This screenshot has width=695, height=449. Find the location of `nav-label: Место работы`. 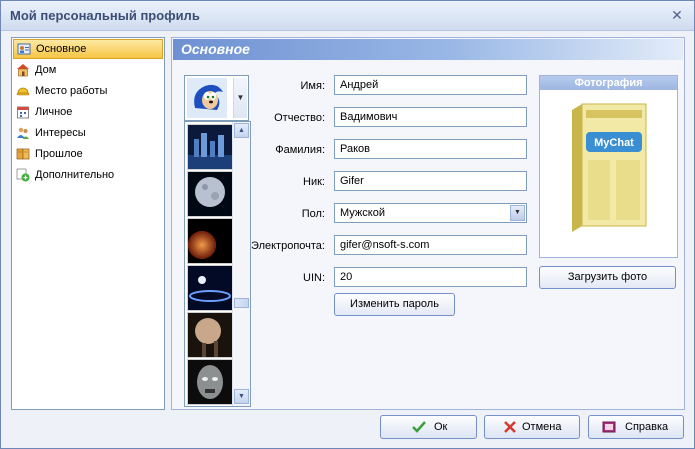

nav-label: Место работы is located at coordinates (71, 91).